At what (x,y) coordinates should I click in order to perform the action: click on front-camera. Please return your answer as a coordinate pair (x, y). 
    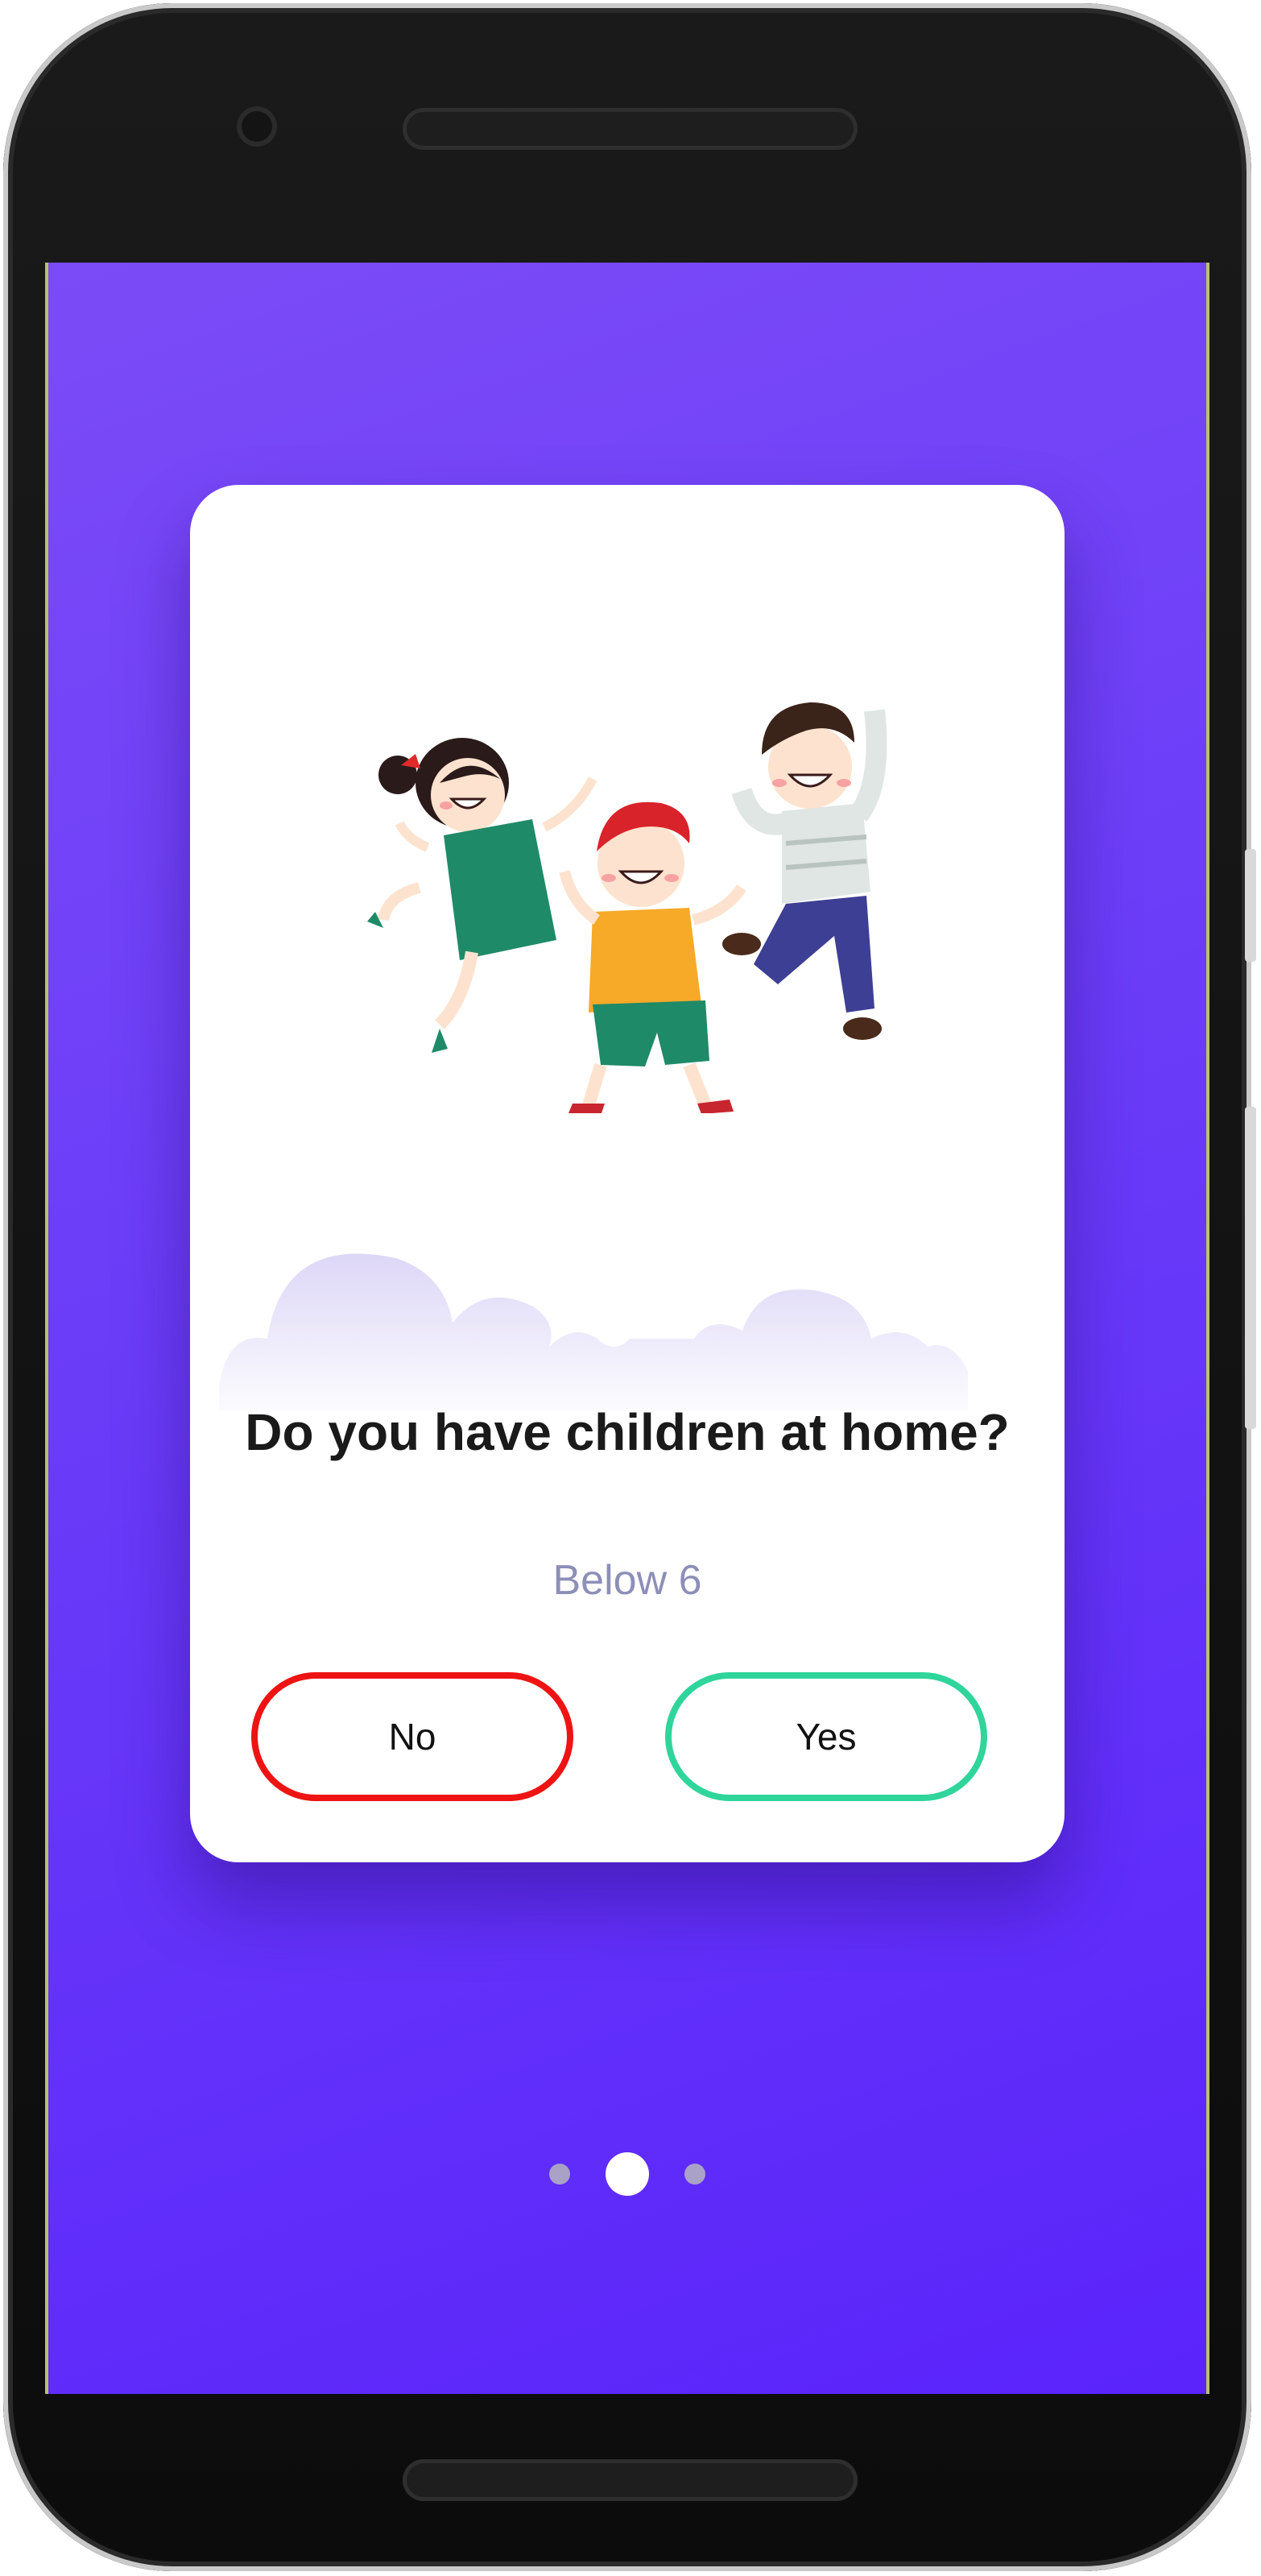
    Looking at the image, I should click on (257, 126).